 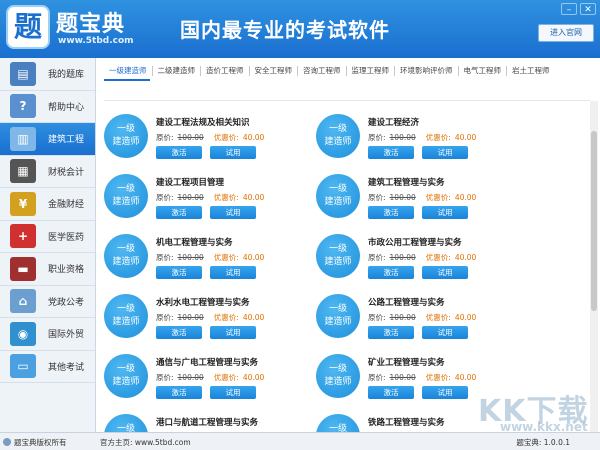 What do you see at coordinates (47, 172) in the screenshot?
I see `sidebar-item-3: ▦ 财税会计` at bounding box center [47, 172].